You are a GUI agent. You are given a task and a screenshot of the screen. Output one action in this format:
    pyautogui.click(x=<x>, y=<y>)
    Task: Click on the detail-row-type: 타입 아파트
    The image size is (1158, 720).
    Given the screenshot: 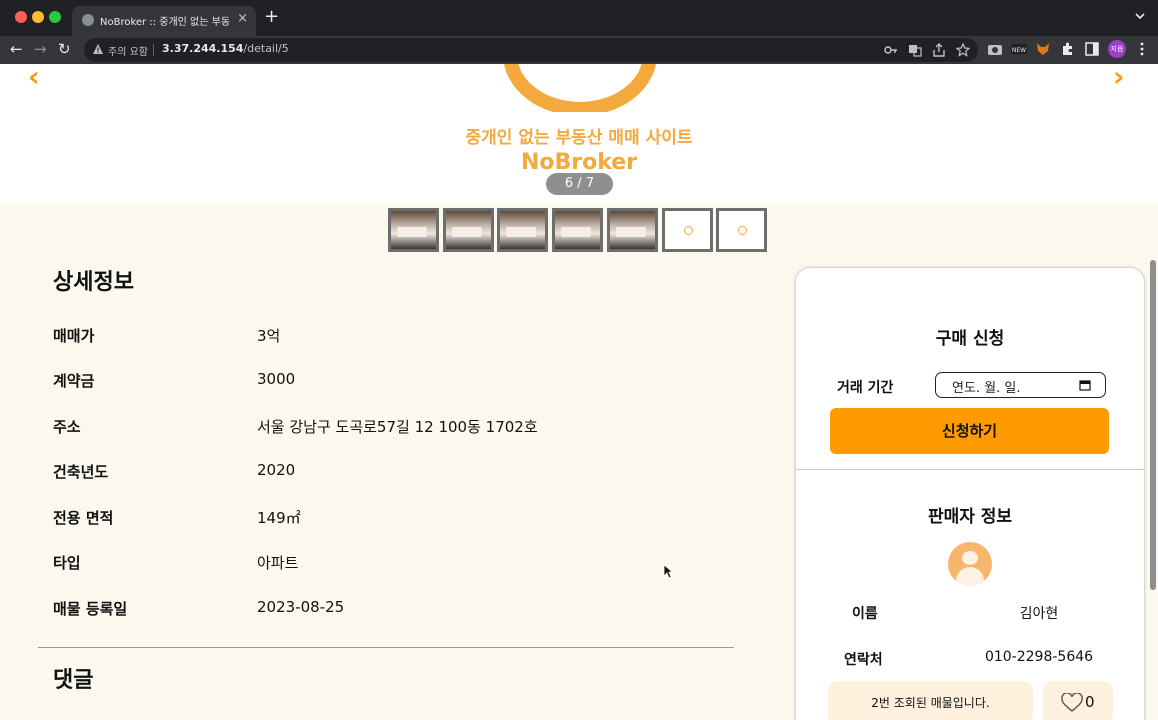 What is the action you would take?
    pyautogui.click(x=393, y=563)
    